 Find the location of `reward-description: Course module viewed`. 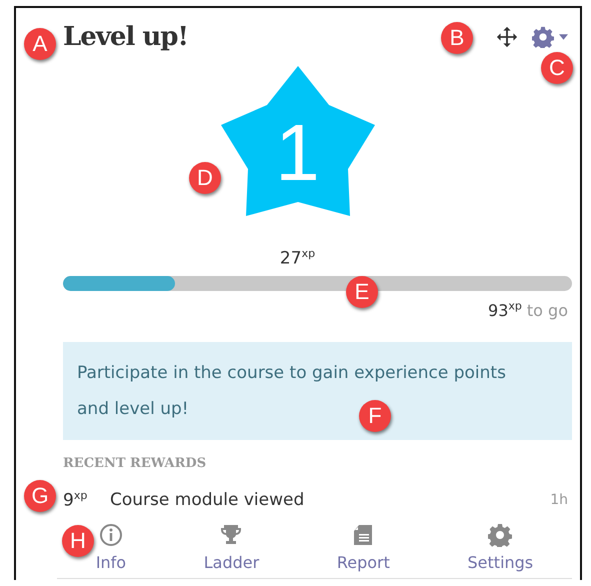

reward-description: Course module viewed is located at coordinates (208, 500).